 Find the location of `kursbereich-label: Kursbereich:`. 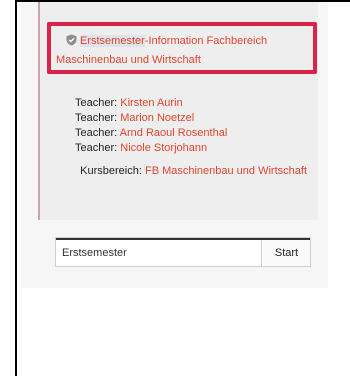

kursbereich-label: Kursbereich: is located at coordinates (111, 171).